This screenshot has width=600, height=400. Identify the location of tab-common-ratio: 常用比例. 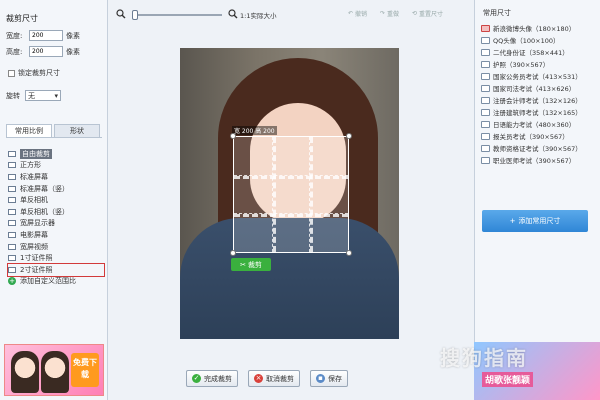
(29, 130).